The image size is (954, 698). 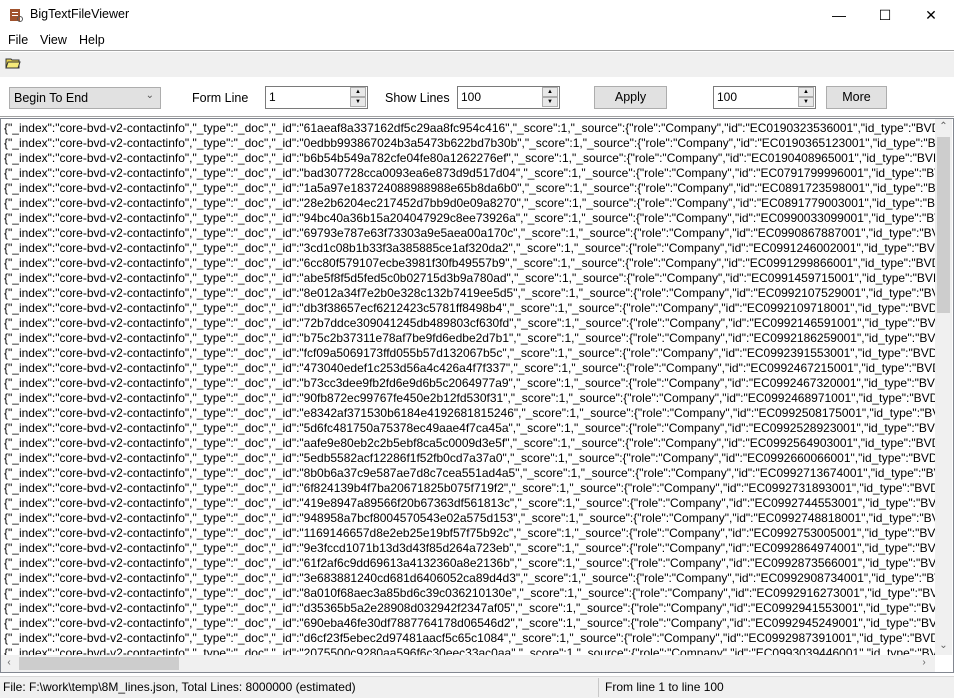 What do you see at coordinates (471, 97) in the screenshot?
I see `show-lines-input: 100` at bounding box center [471, 97].